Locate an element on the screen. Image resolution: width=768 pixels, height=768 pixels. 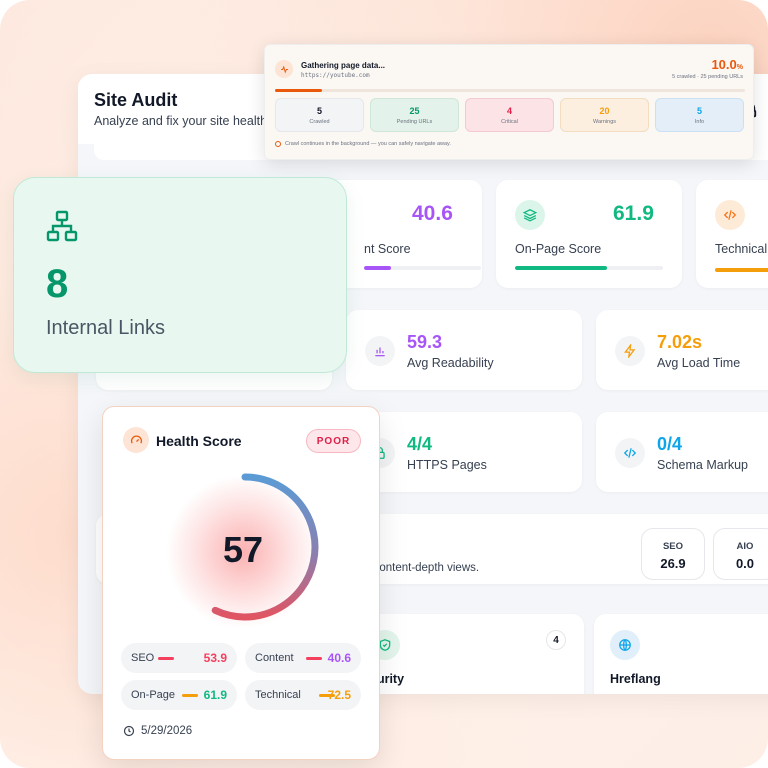
aio-mini-score: AIO 0.0 is located at coordinates (740, 554).